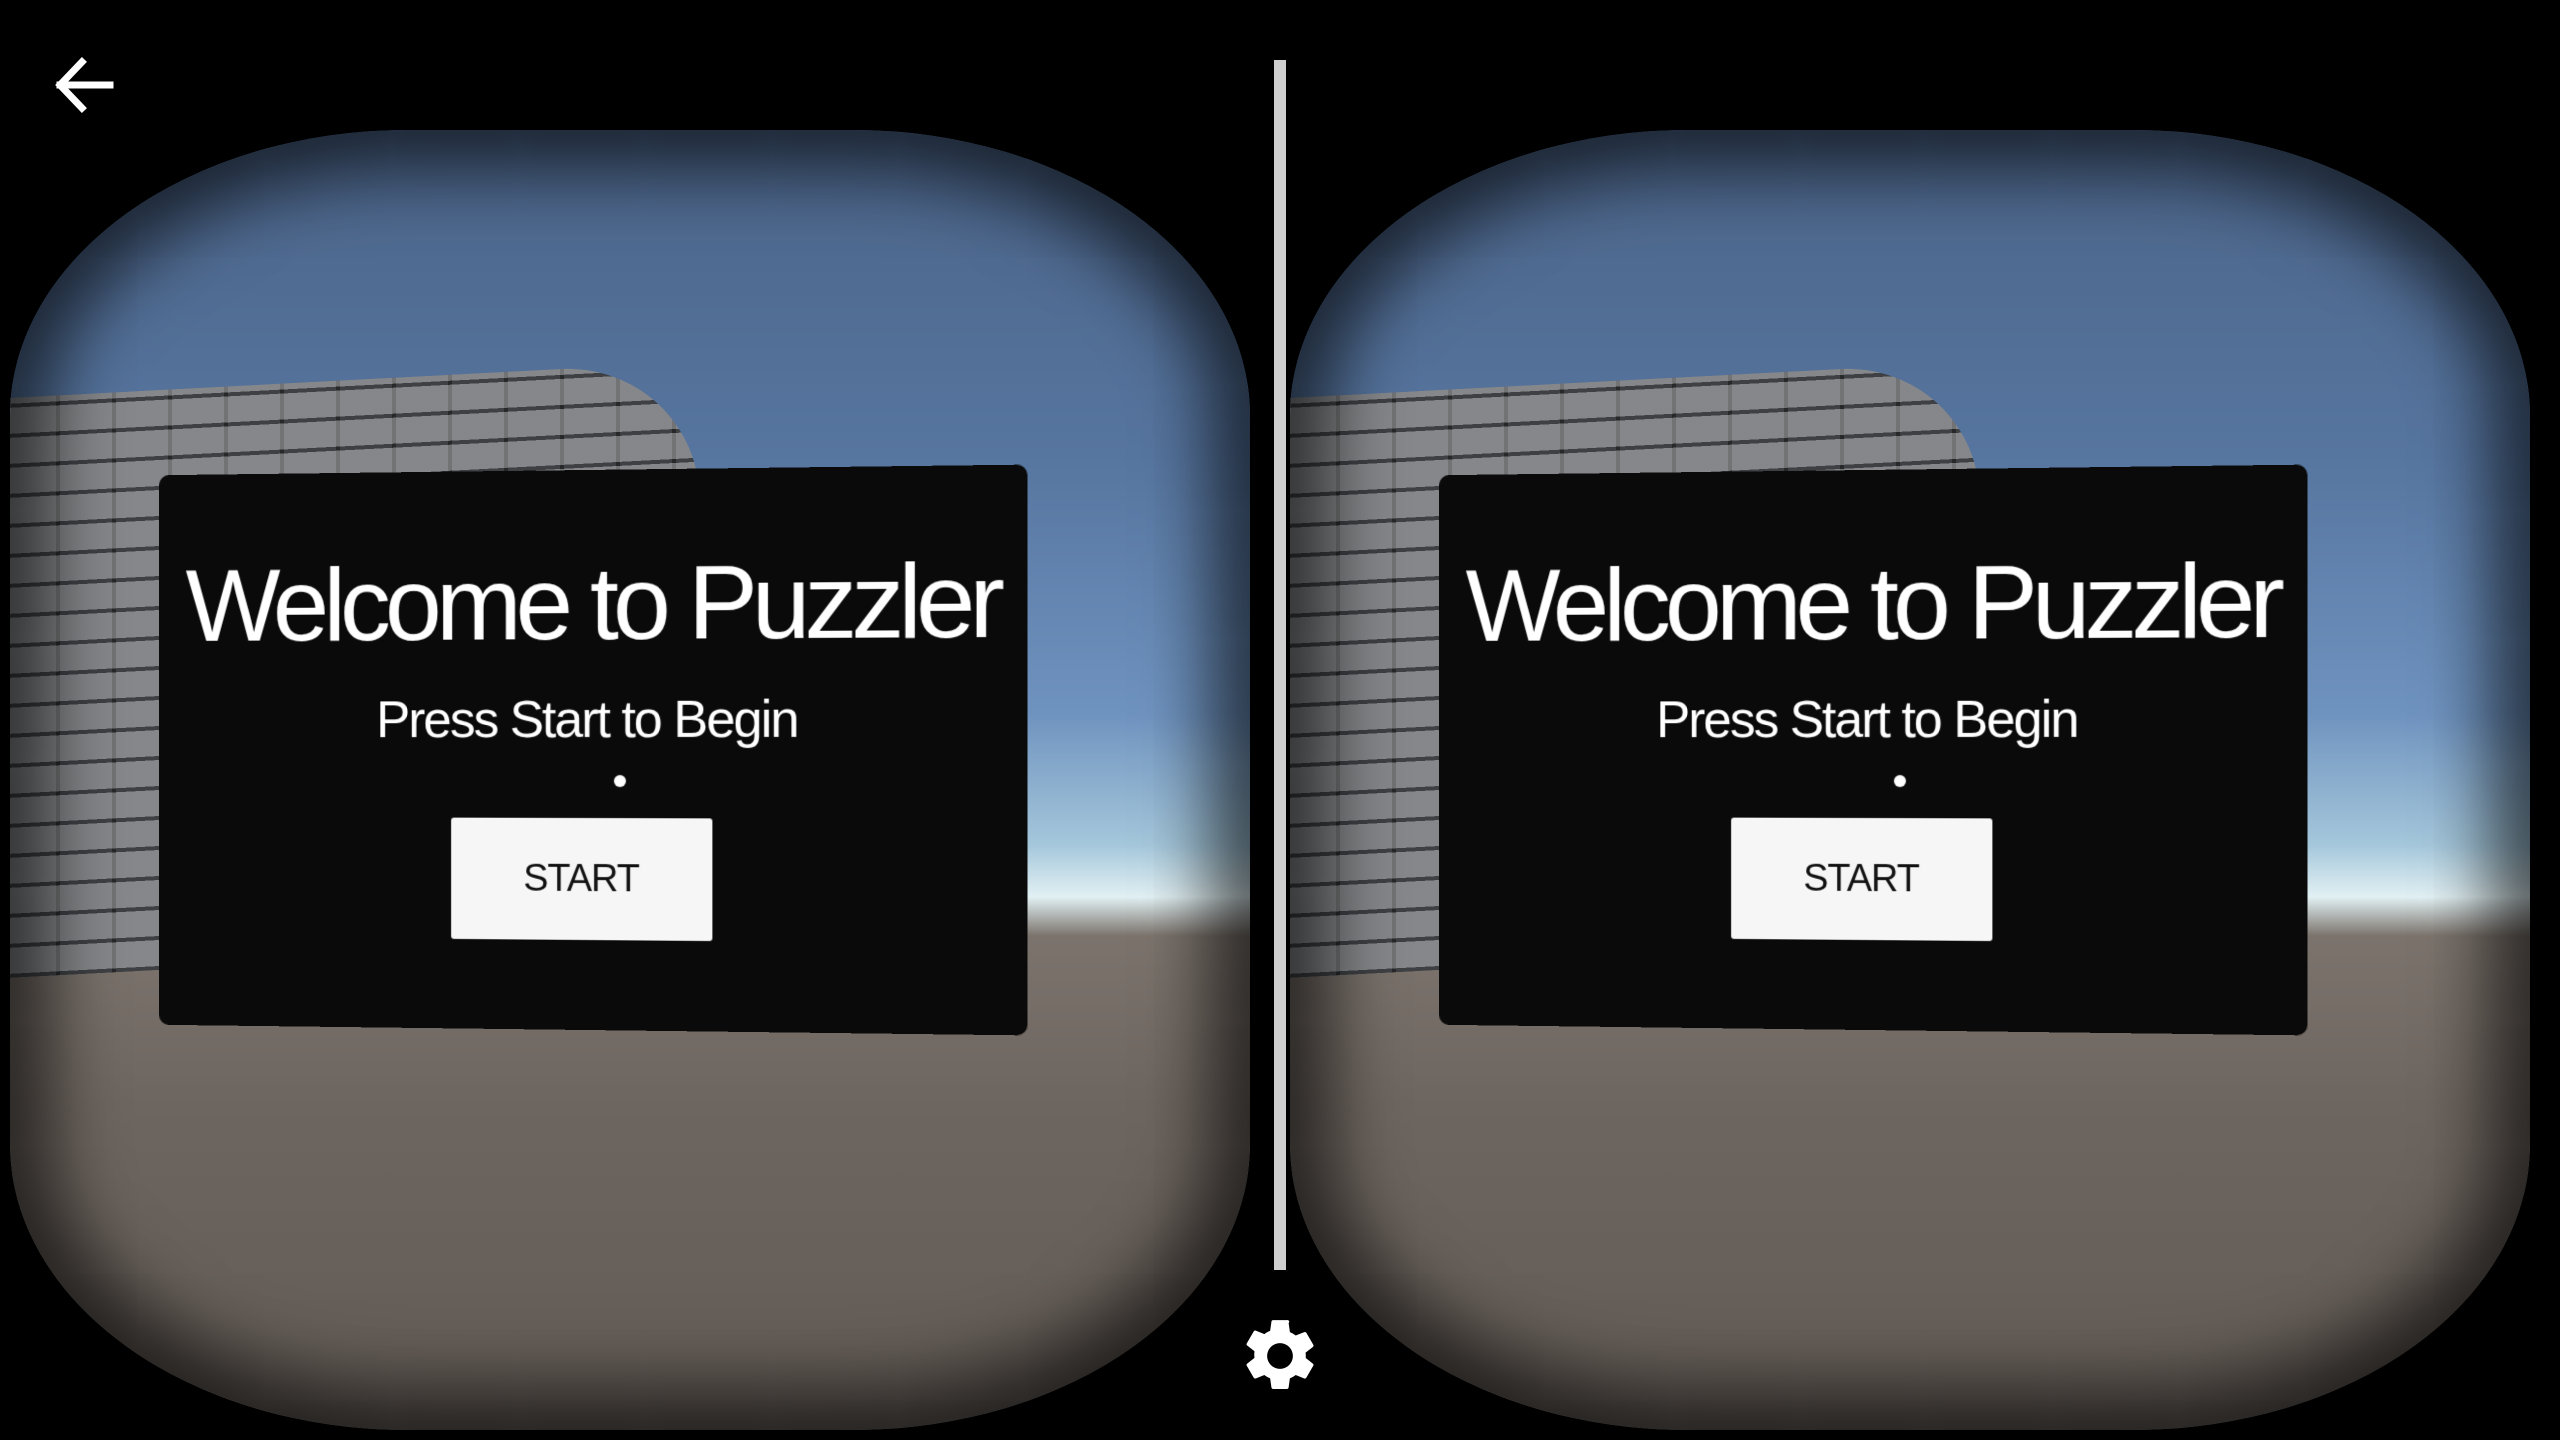 The image size is (2560, 1440). Describe the element at coordinates (1280, 1356) in the screenshot. I see `gear-icon` at that location.